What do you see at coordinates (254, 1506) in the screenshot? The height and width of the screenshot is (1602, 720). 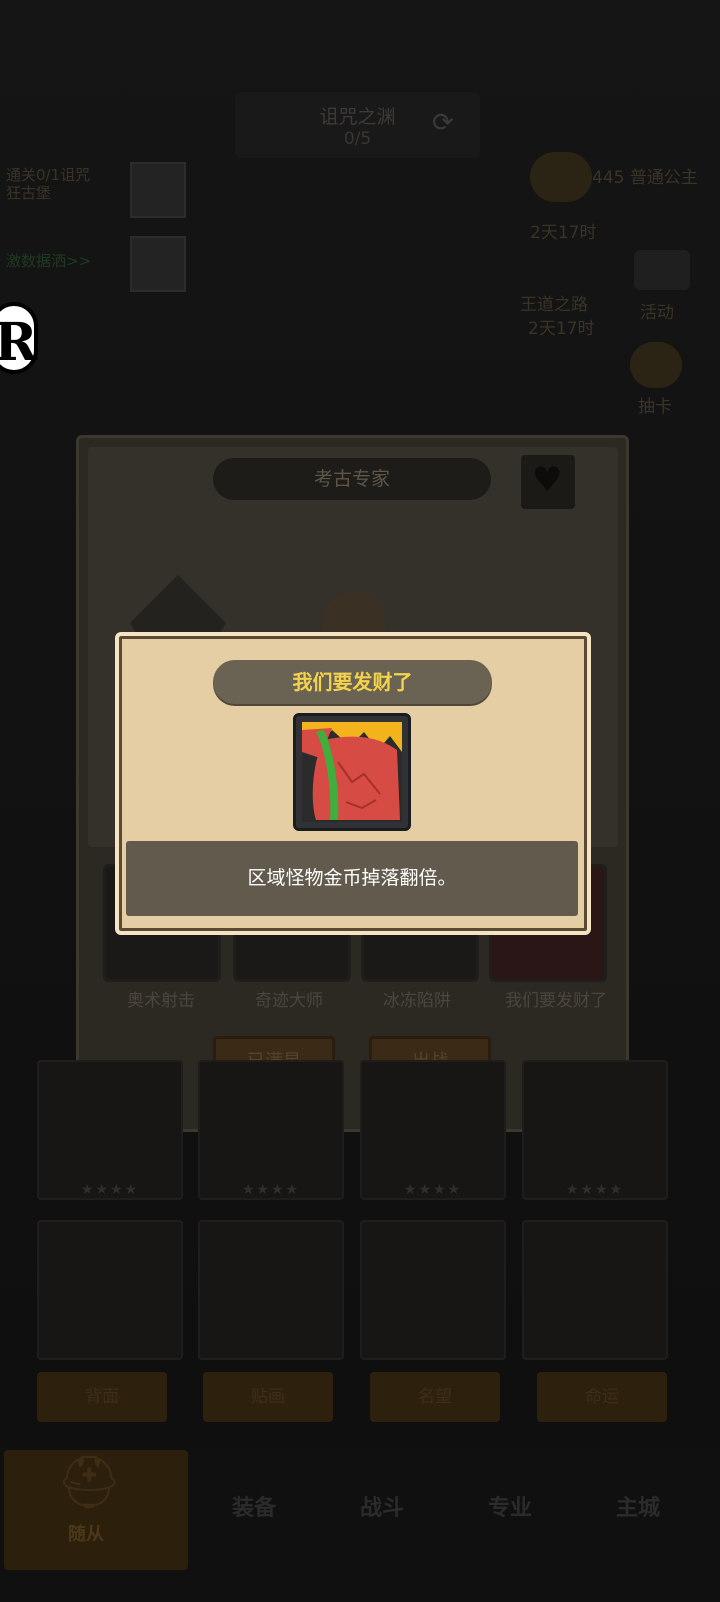 I see `nav-equipment: 装备` at bounding box center [254, 1506].